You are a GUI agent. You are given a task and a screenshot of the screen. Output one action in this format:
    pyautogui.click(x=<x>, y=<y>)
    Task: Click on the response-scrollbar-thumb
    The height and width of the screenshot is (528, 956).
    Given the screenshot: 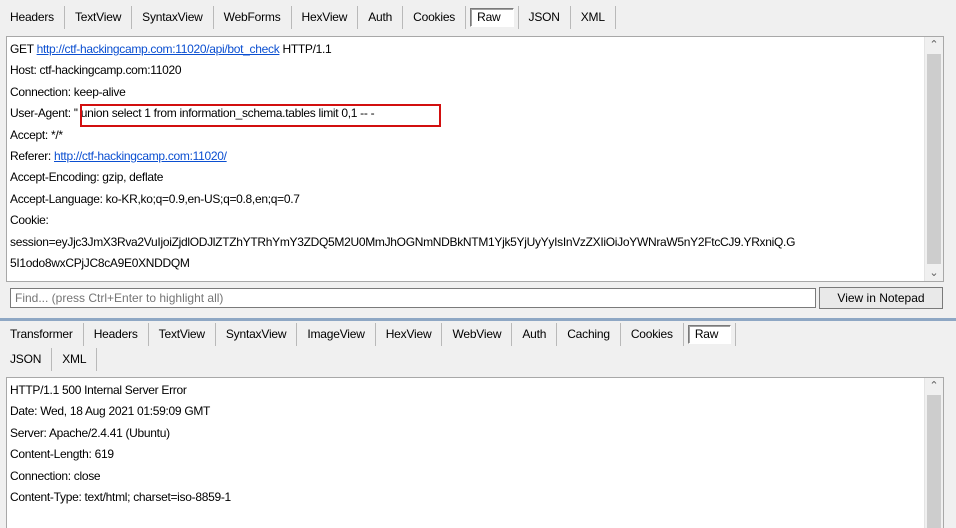 What is the action you would take?
    pyautogui.click(x=934, y=461)
    